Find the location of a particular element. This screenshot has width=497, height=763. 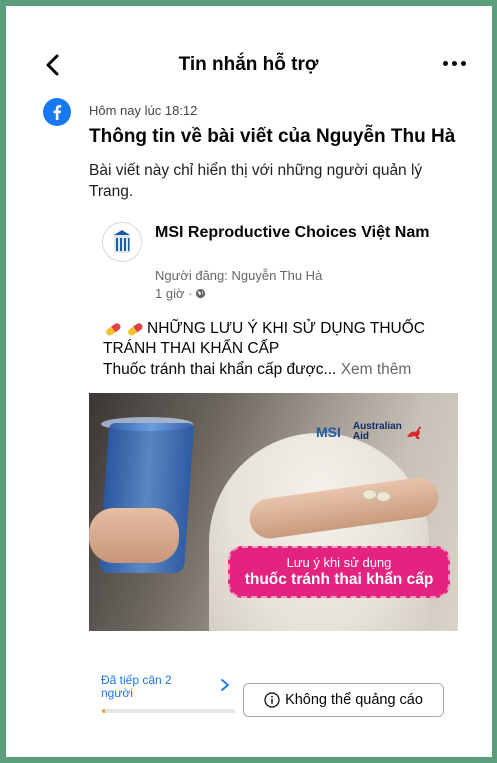

image-logos: MSI Australian Aid is located at coordinates (381, 432).